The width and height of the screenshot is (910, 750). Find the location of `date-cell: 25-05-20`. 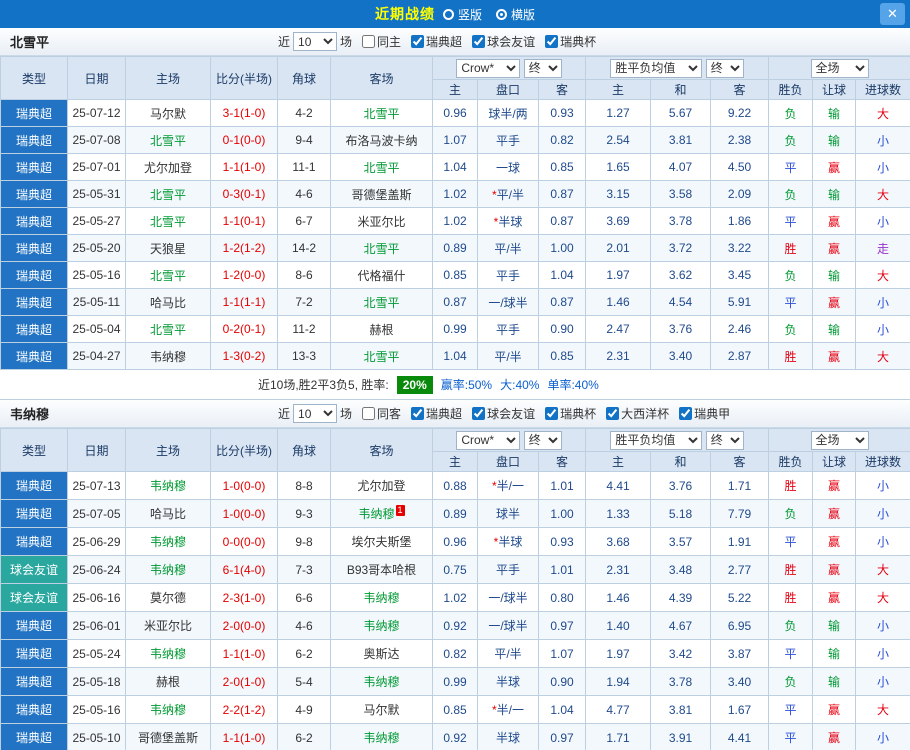

date-cell: 25-05-20 is located at coordinates (96, 248).